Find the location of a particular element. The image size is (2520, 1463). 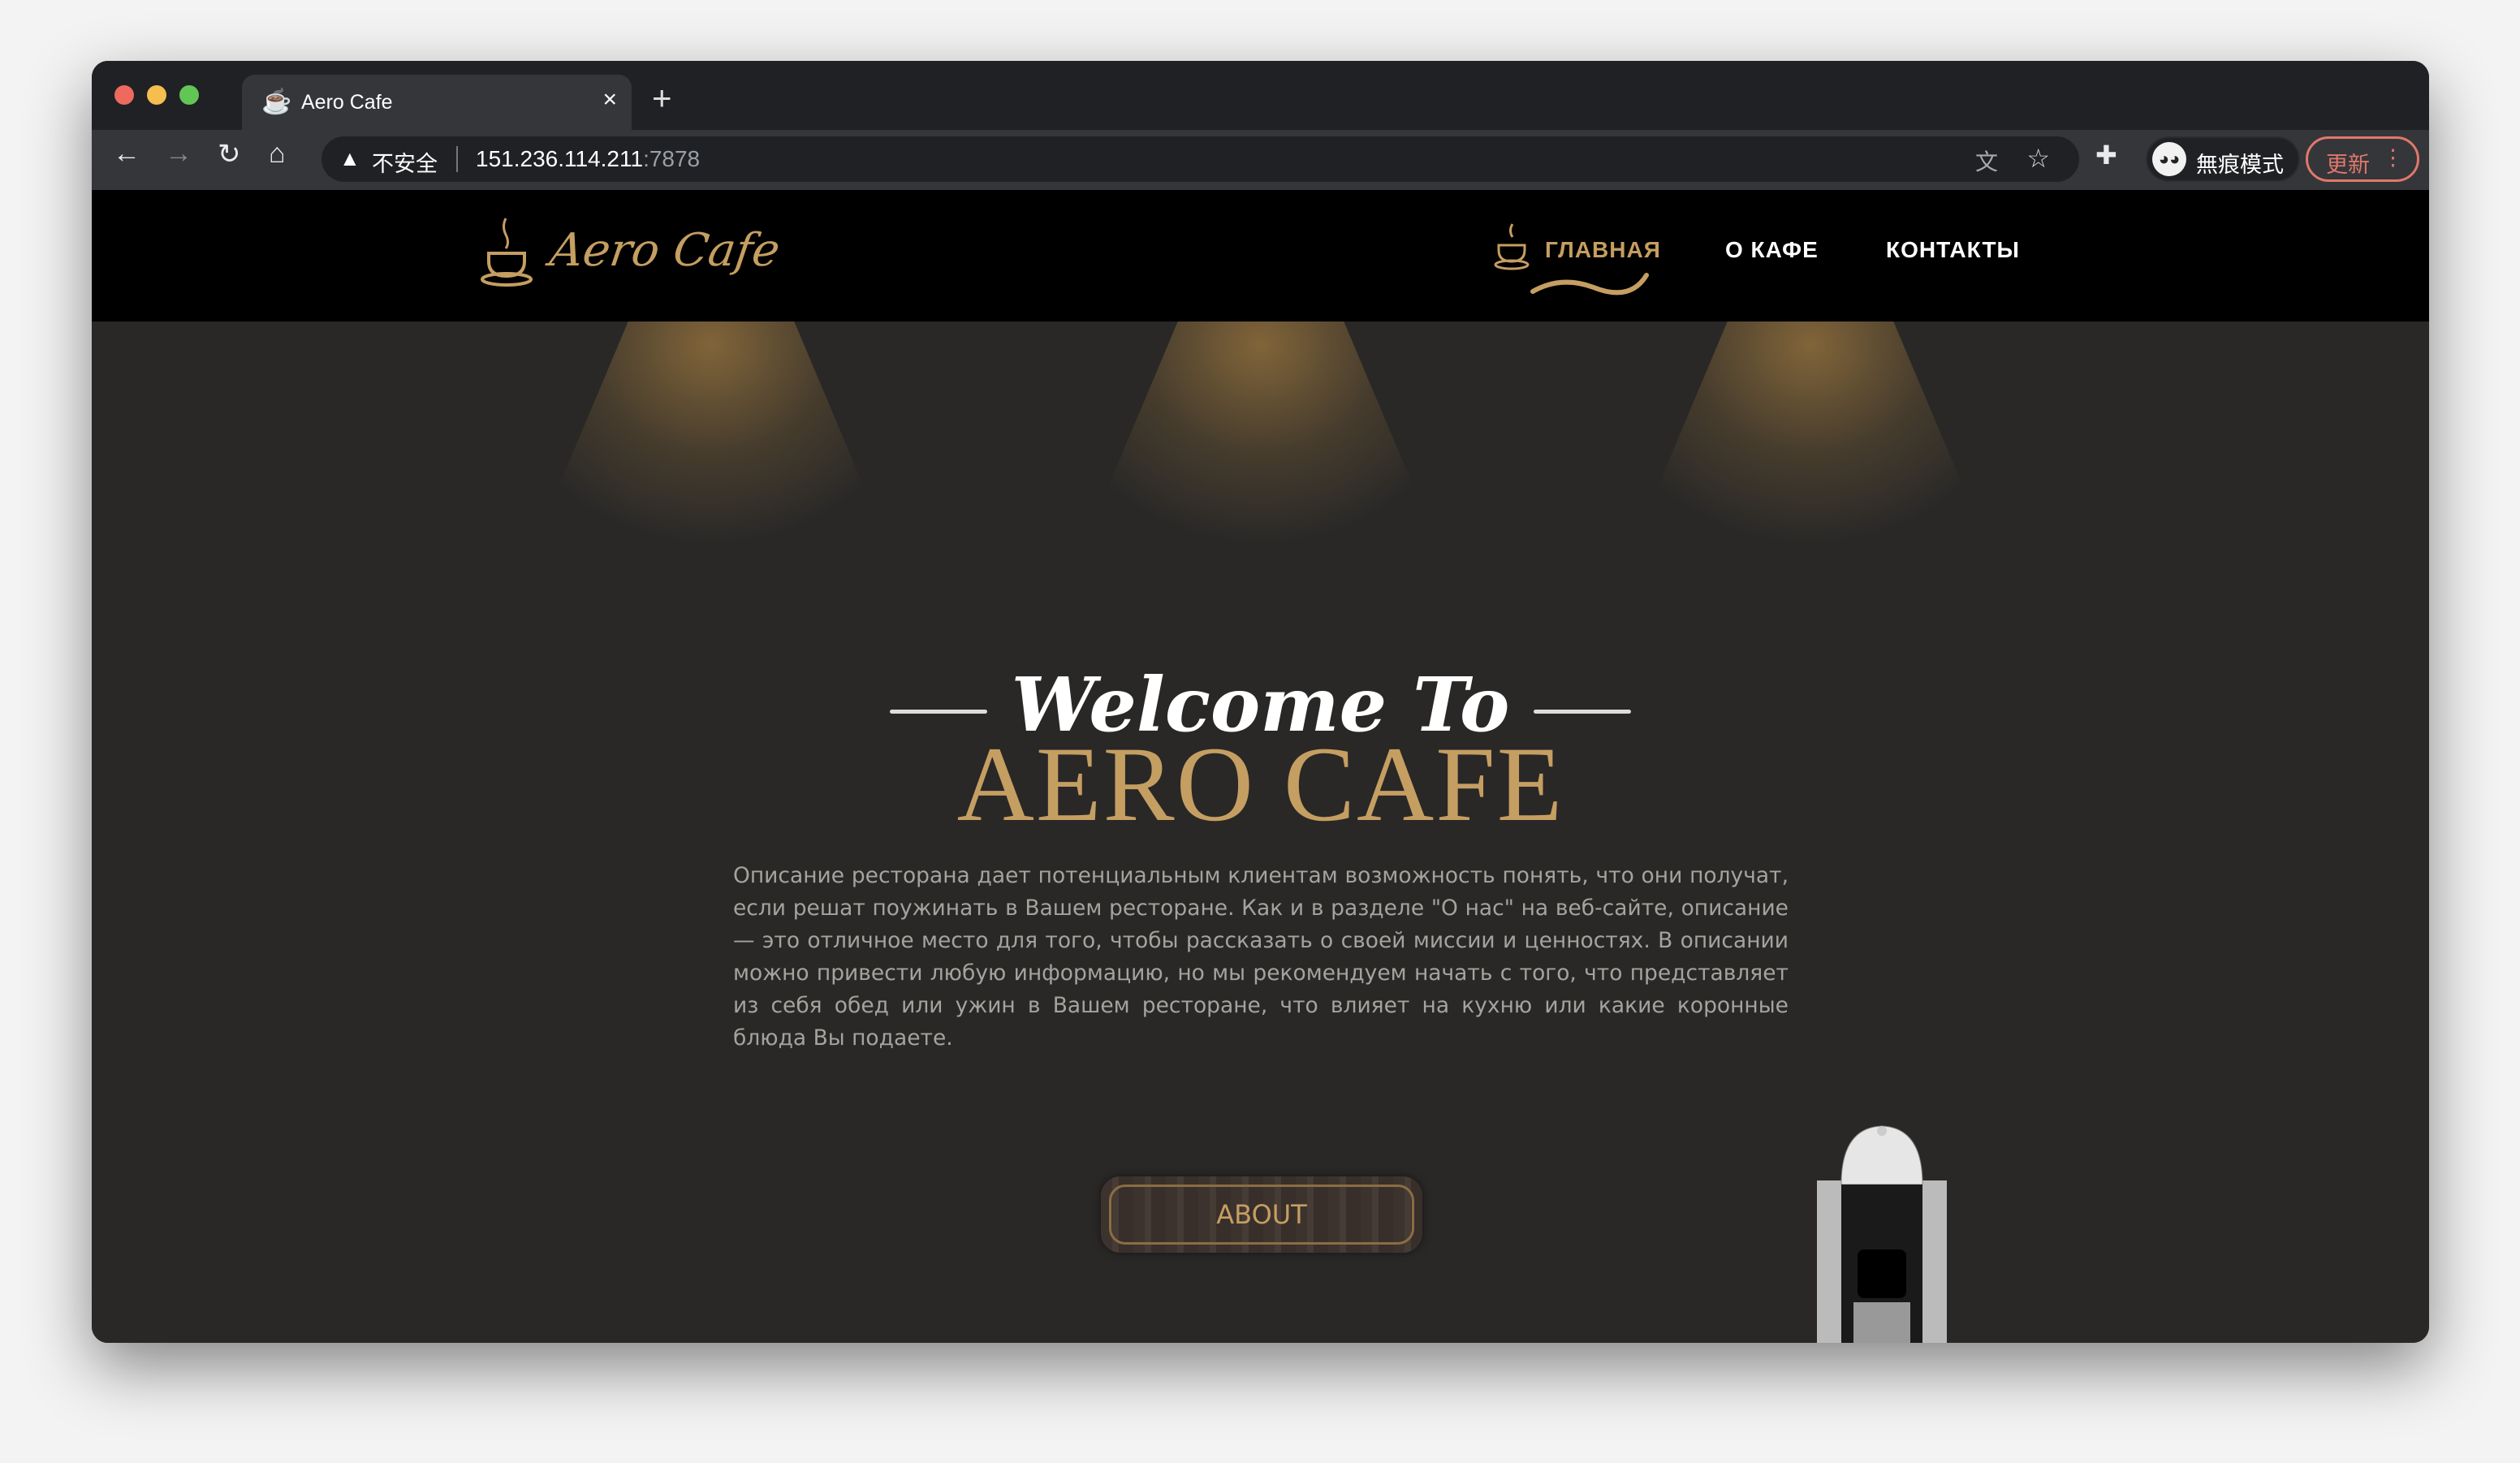

back-icon: ← is located at coordinates (126, 154).